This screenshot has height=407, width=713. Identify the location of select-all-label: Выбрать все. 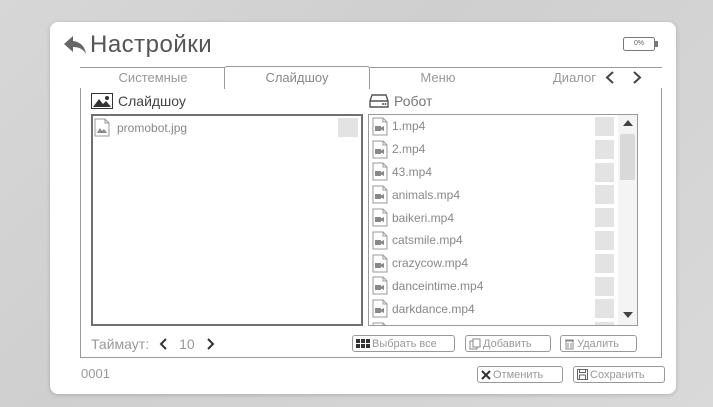
(404, 343).